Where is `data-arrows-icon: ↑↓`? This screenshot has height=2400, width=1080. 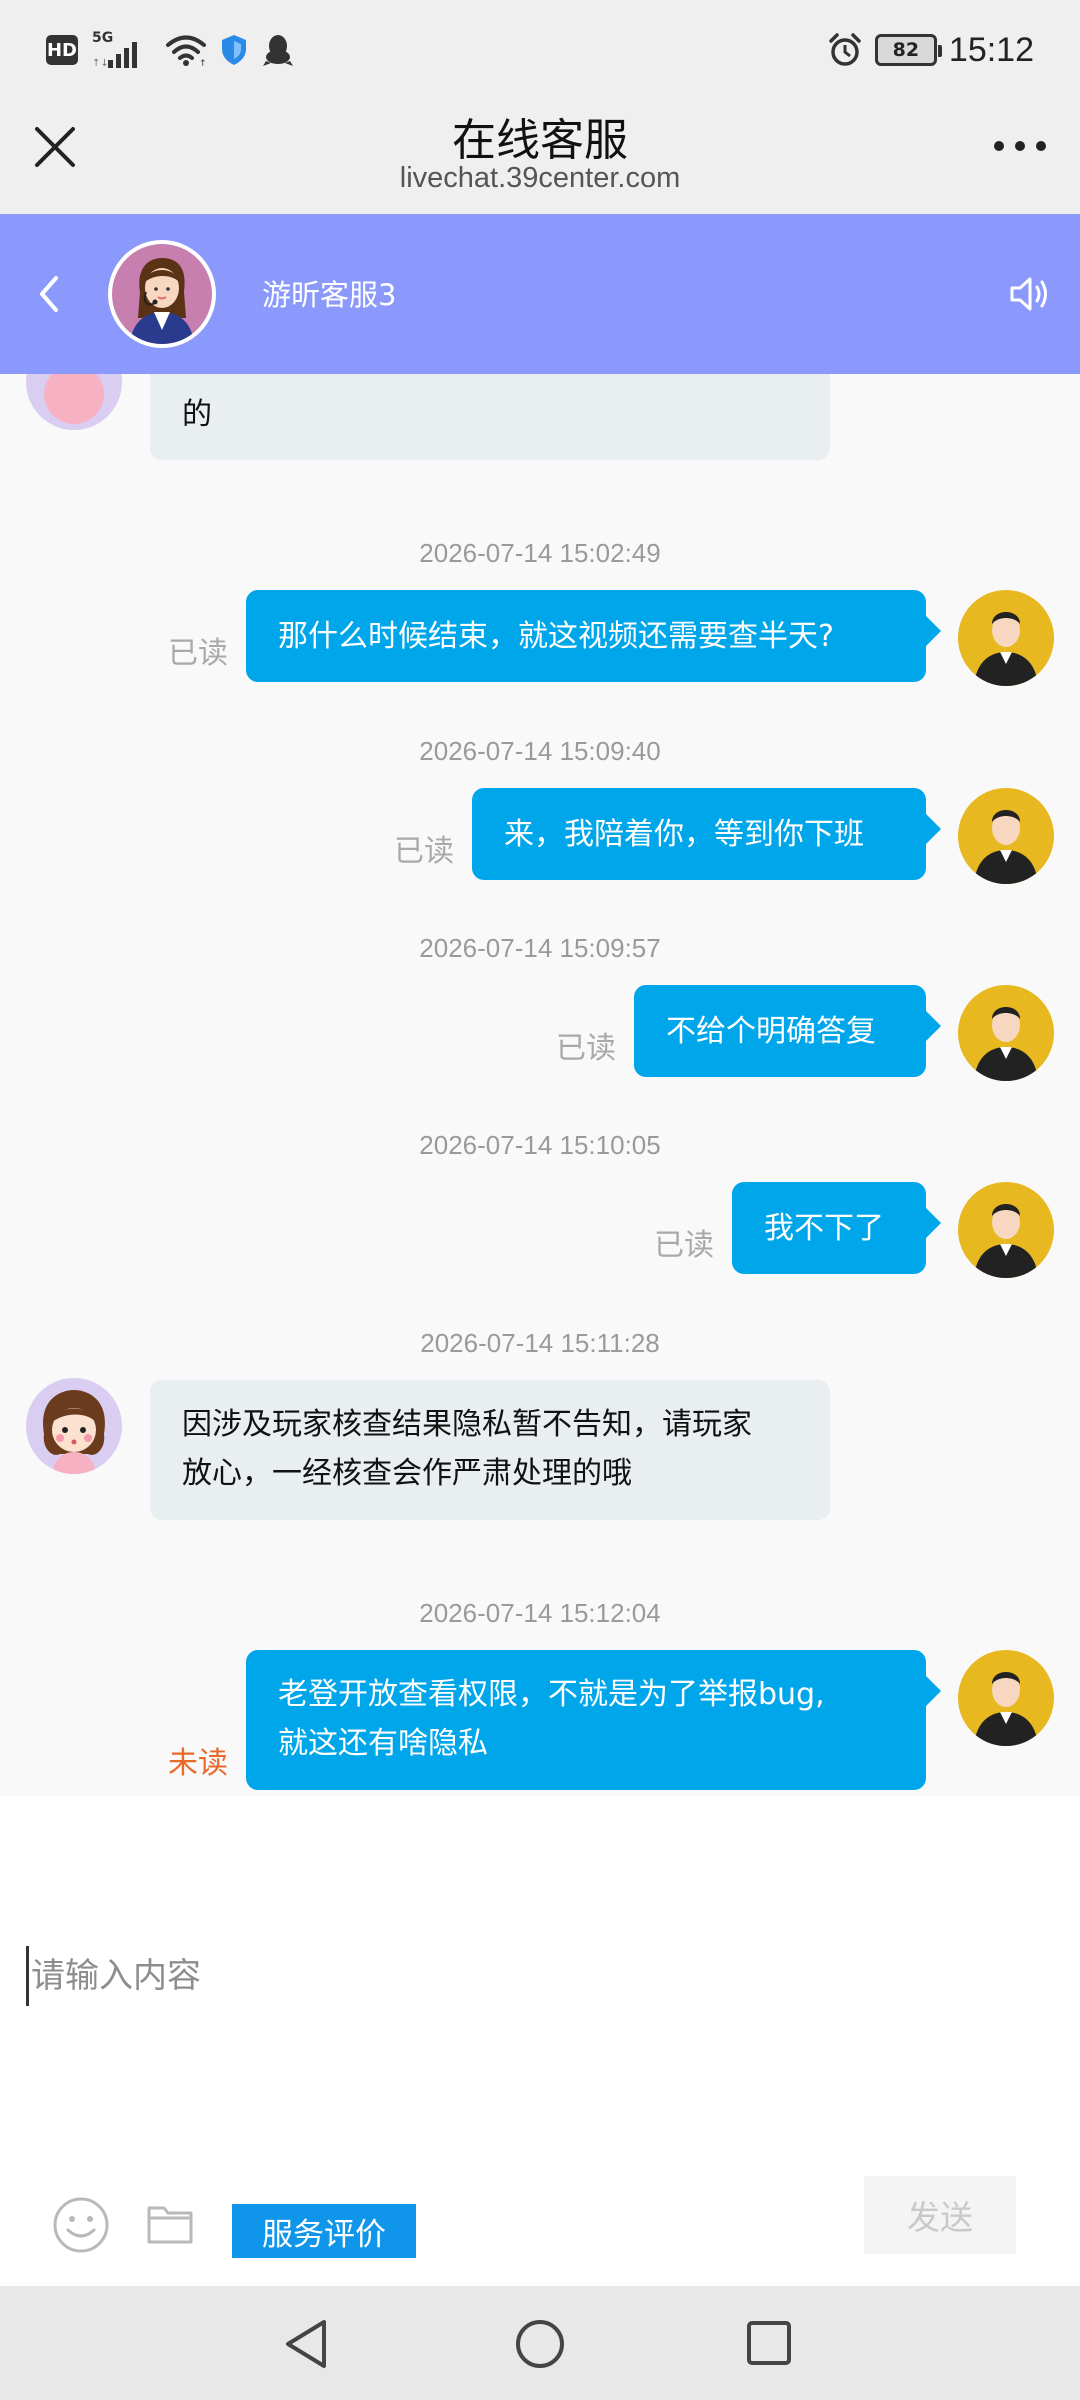 data-arrows-icon: ↑↓ is located at coordinates (100, 63).